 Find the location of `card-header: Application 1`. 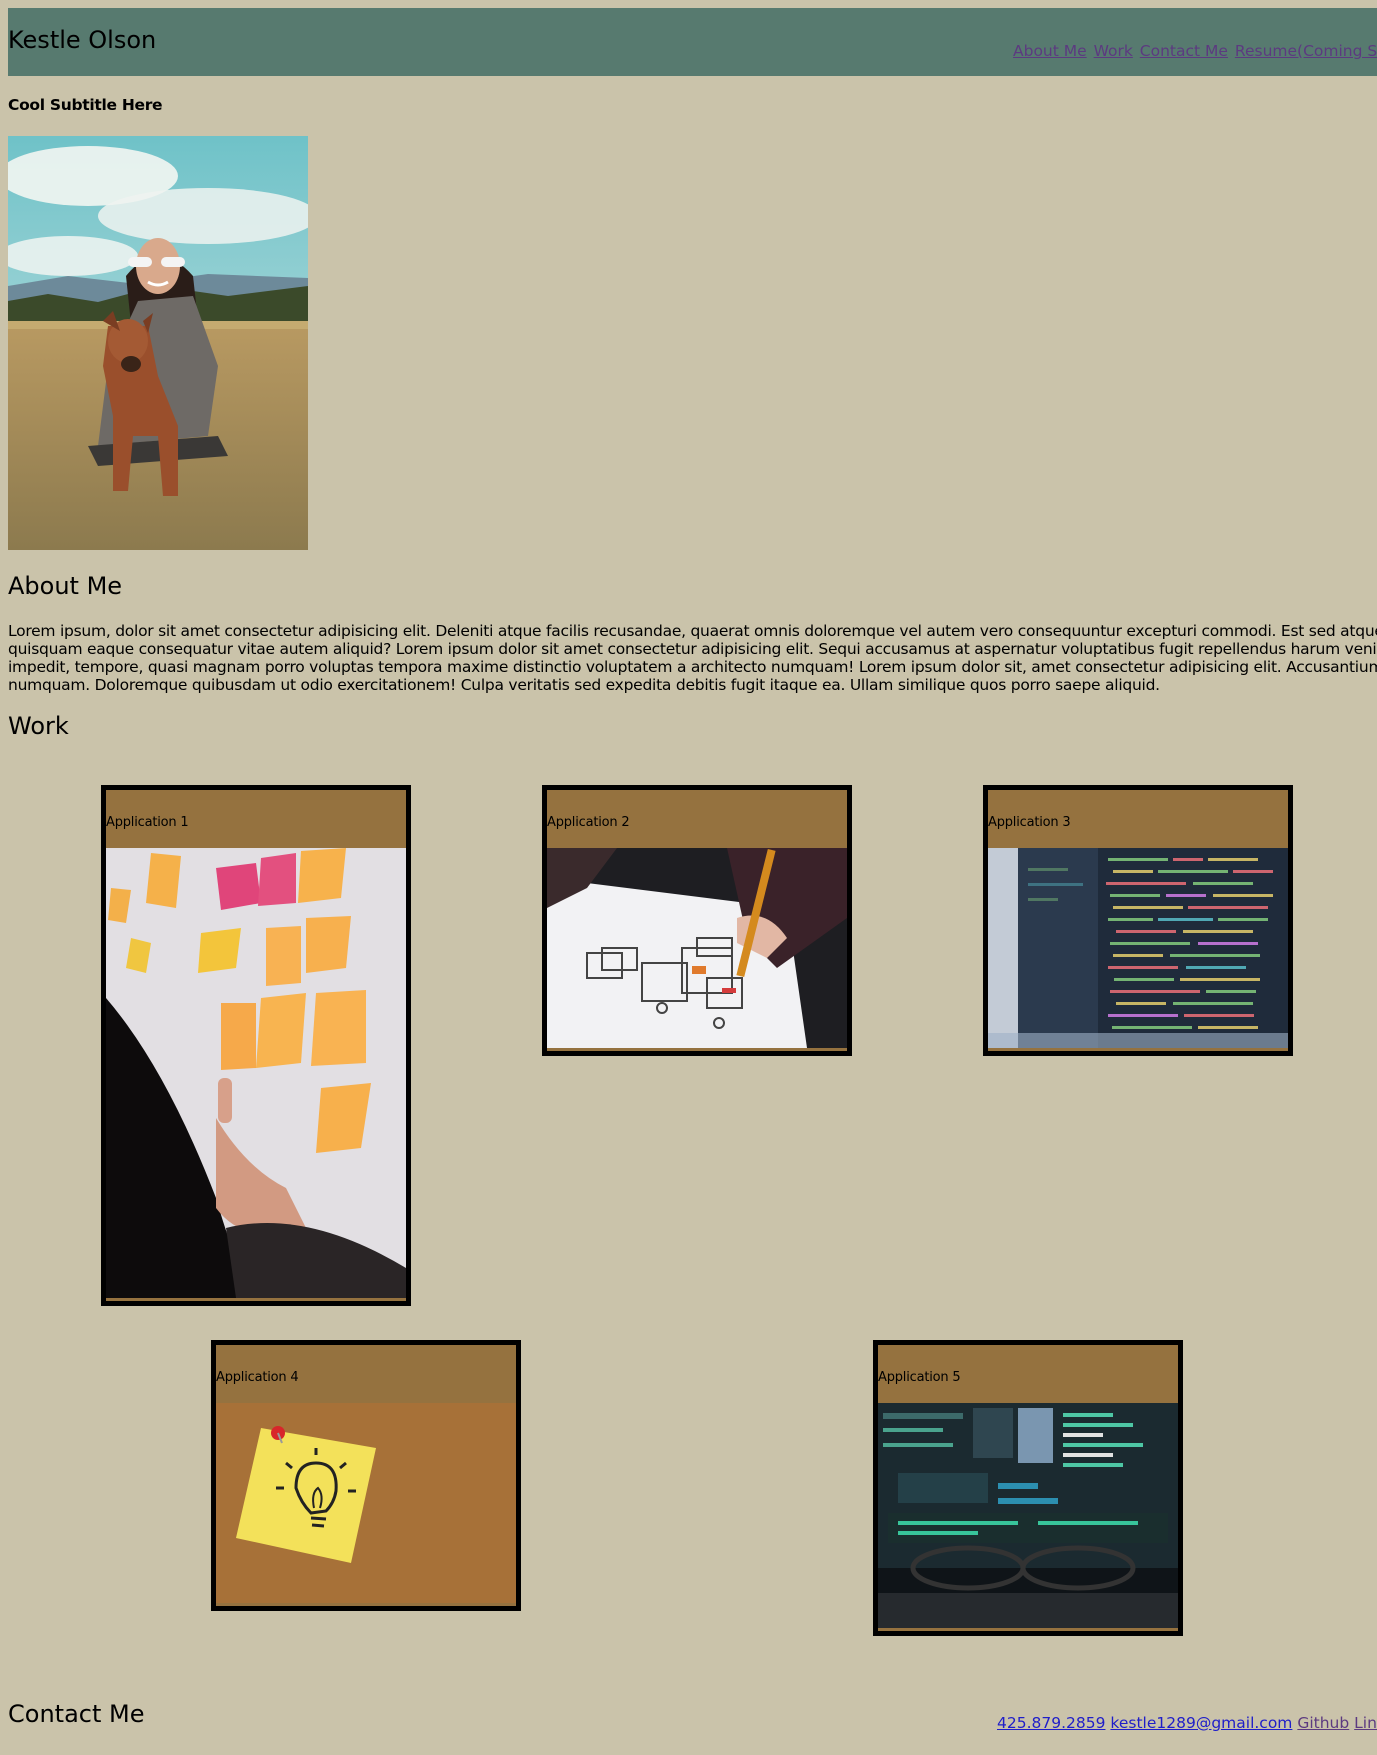

card-header: Application 1 is located at coordinates (256, 819).